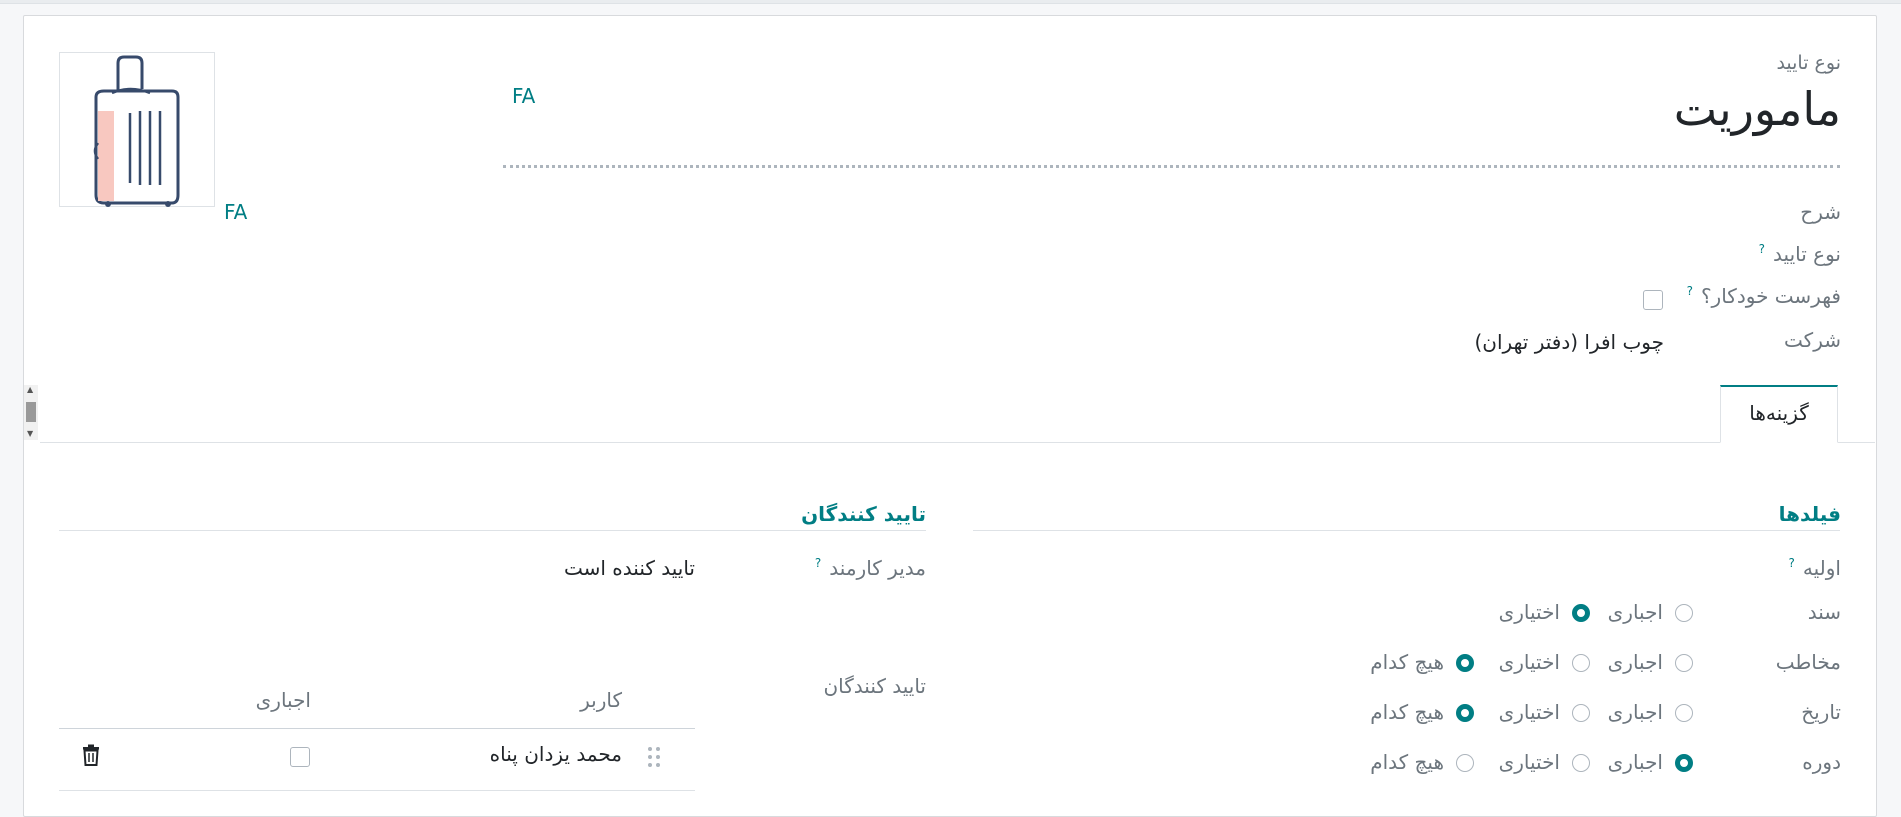 The width and height of the screenshot is (1901, 817). Describe the element at coordinates (1465, 713) in the screenshot. I see `date-none-radio` at that location.